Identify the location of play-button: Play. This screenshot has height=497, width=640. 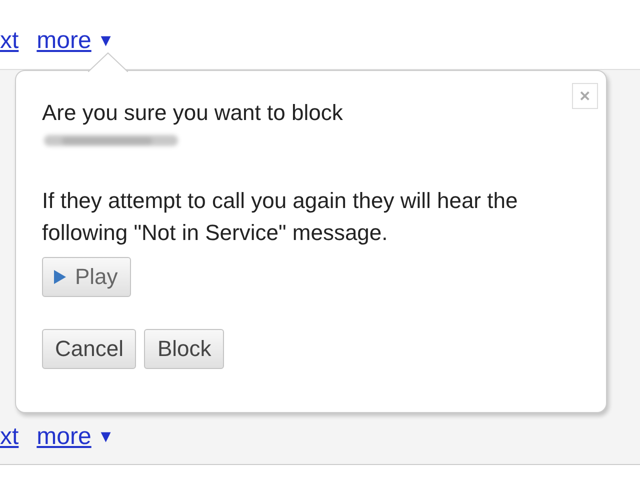
(86, 277).